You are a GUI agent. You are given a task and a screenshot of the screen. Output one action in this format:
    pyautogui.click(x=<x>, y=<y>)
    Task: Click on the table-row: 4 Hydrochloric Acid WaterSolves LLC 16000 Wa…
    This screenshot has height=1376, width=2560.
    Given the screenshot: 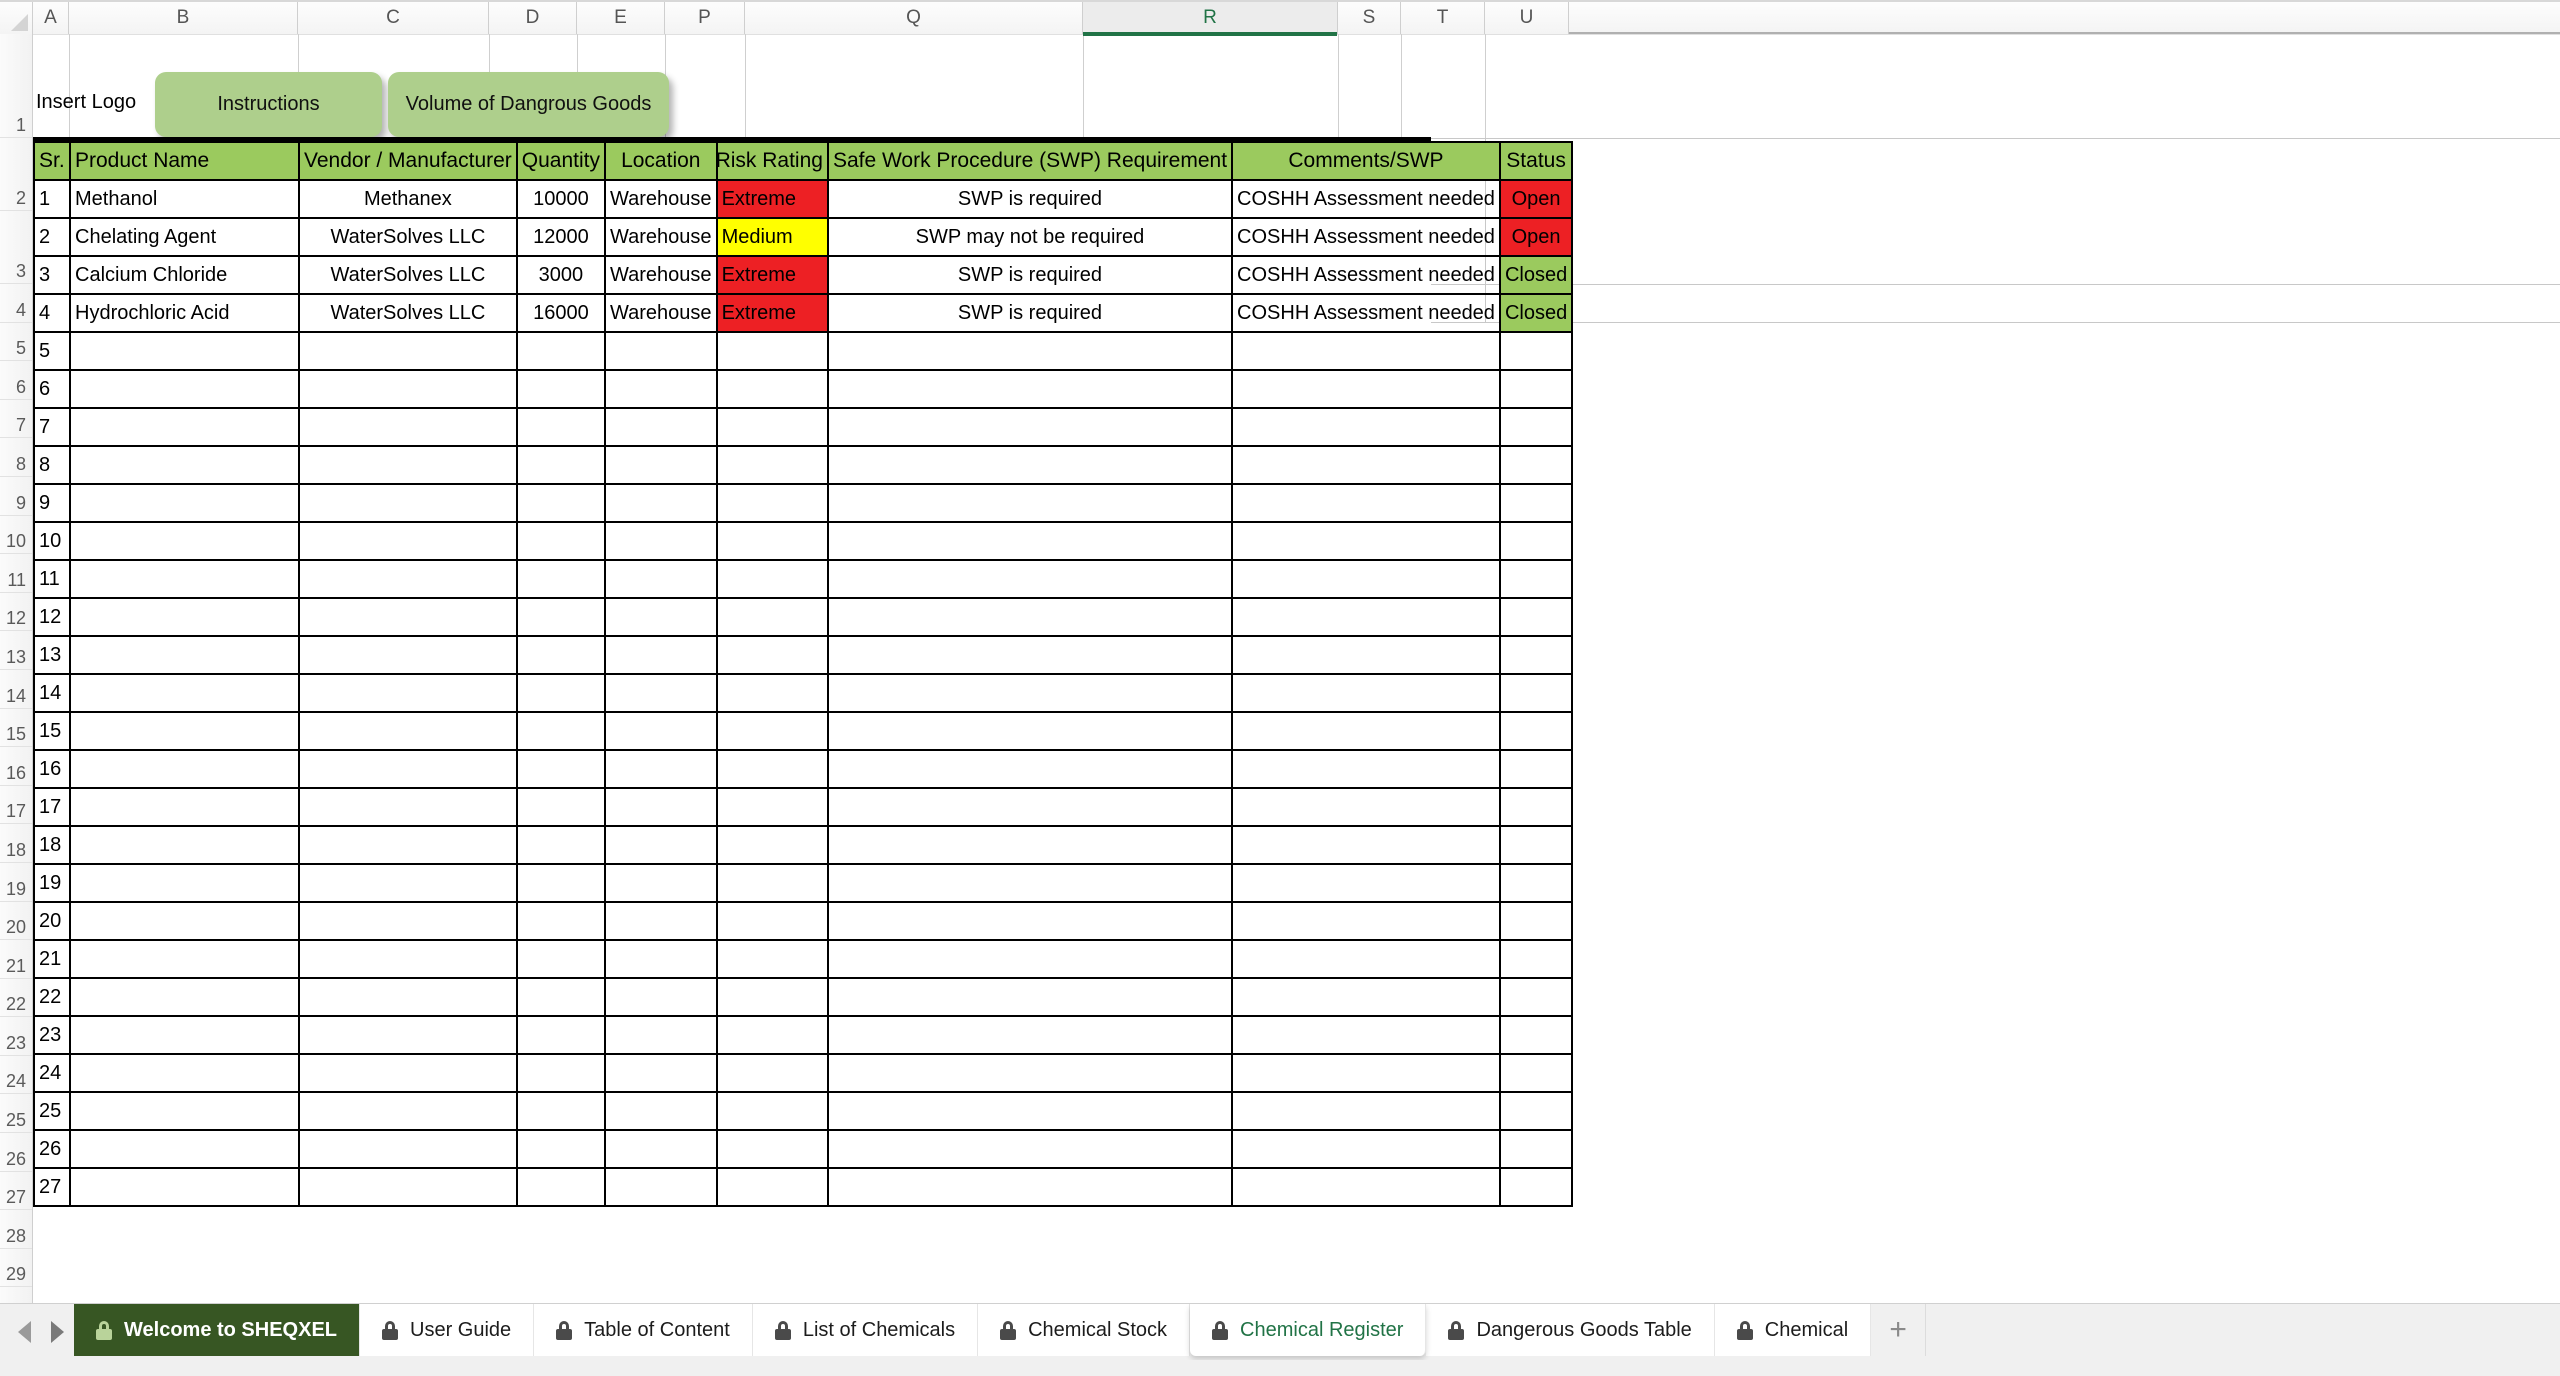 What is the action you would take?
    pyautogui.click(x=803, y=313)
    